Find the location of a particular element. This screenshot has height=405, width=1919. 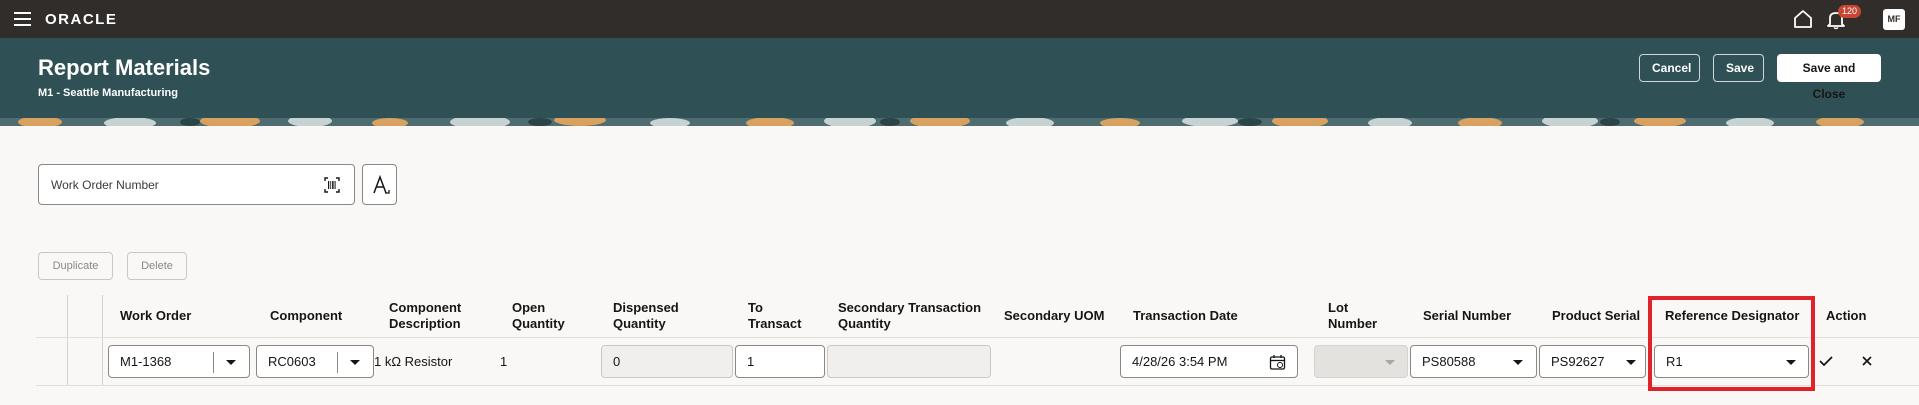

navigator-menu-icon is located at coordinates (22, 19).